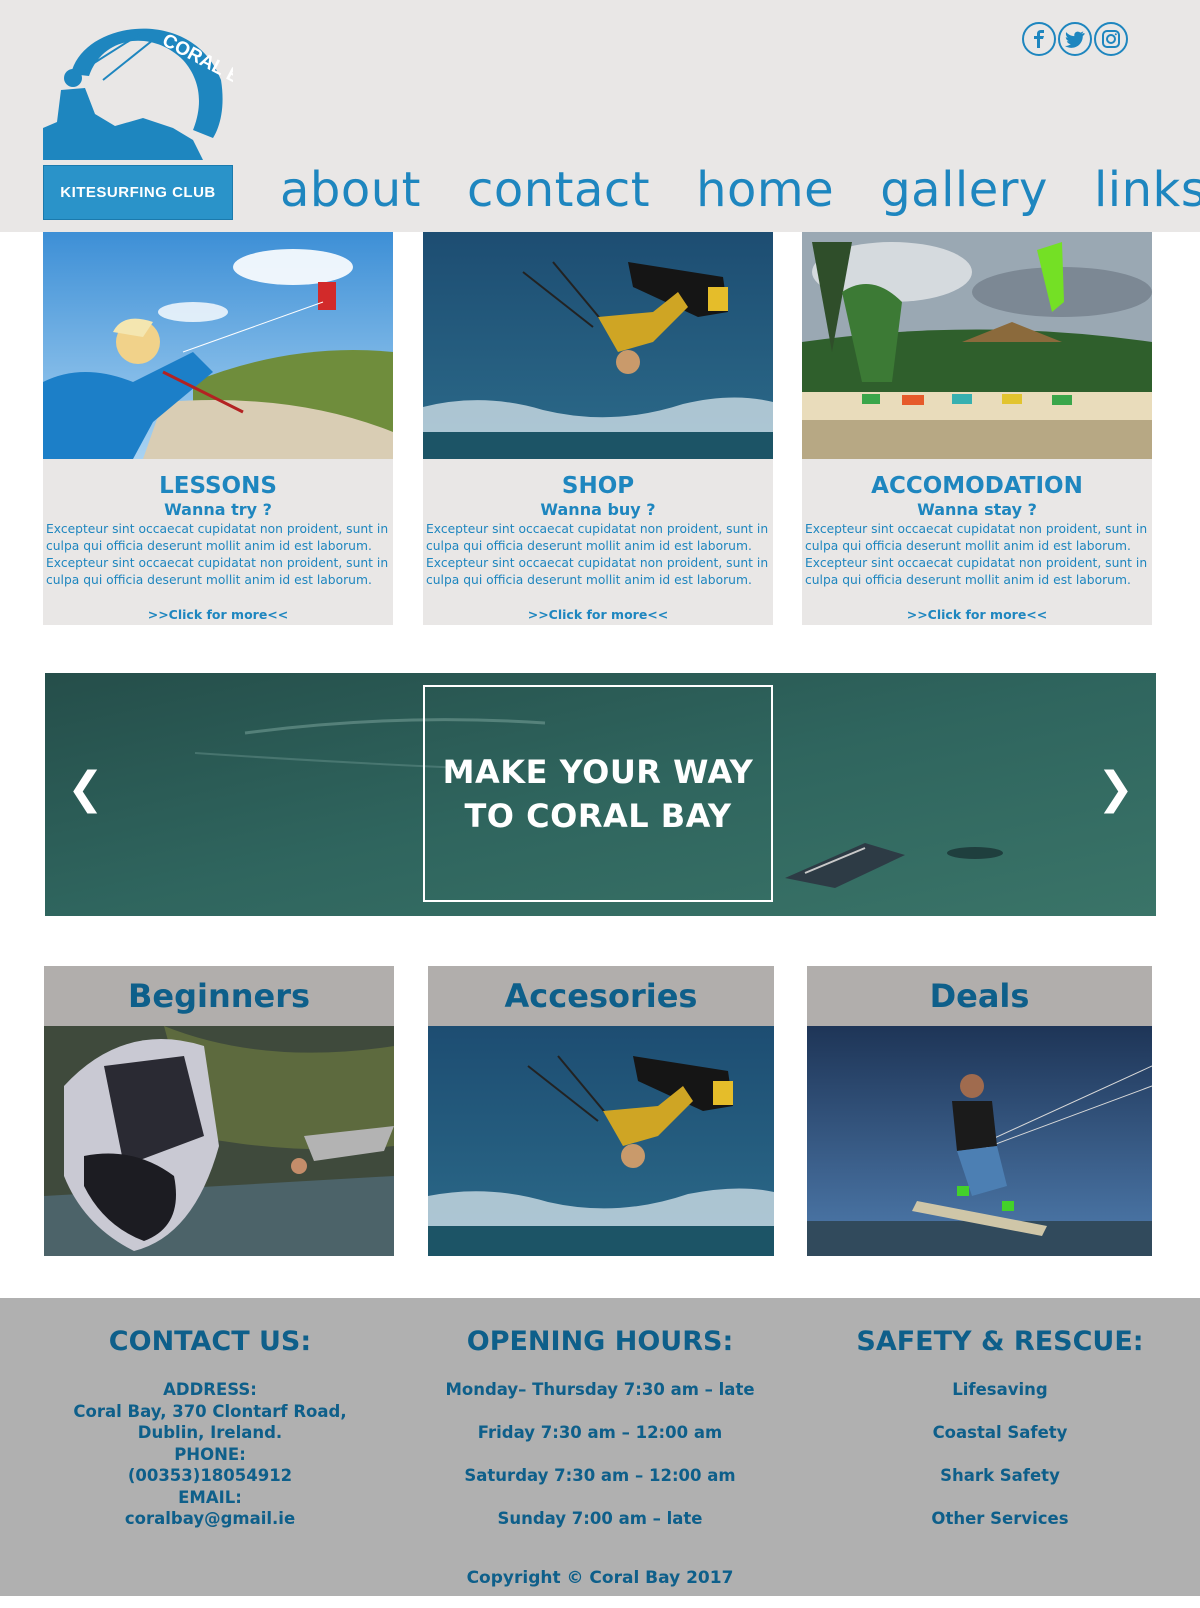  I want to click on hours-line: Friday 7:30 am – 12:00 am, so click(600, 1432).